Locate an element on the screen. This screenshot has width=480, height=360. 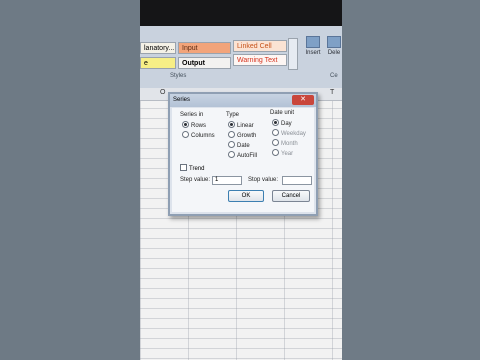
delete-cells-icon is located at coordinates (334, 42).